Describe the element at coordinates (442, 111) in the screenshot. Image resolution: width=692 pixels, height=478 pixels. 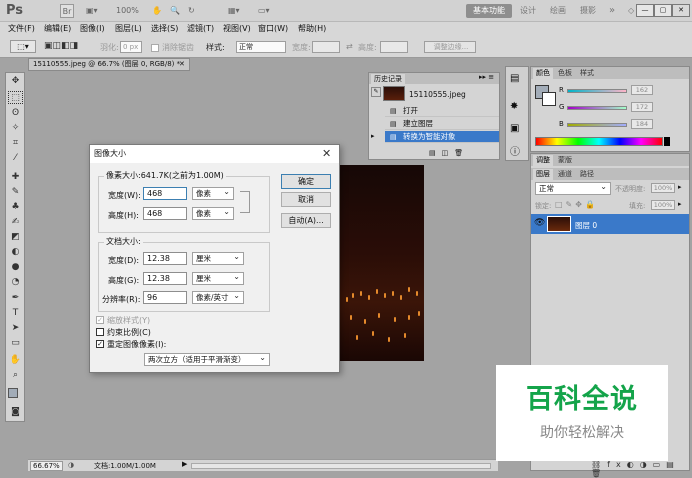
I see `history-item: 打开` at that location.